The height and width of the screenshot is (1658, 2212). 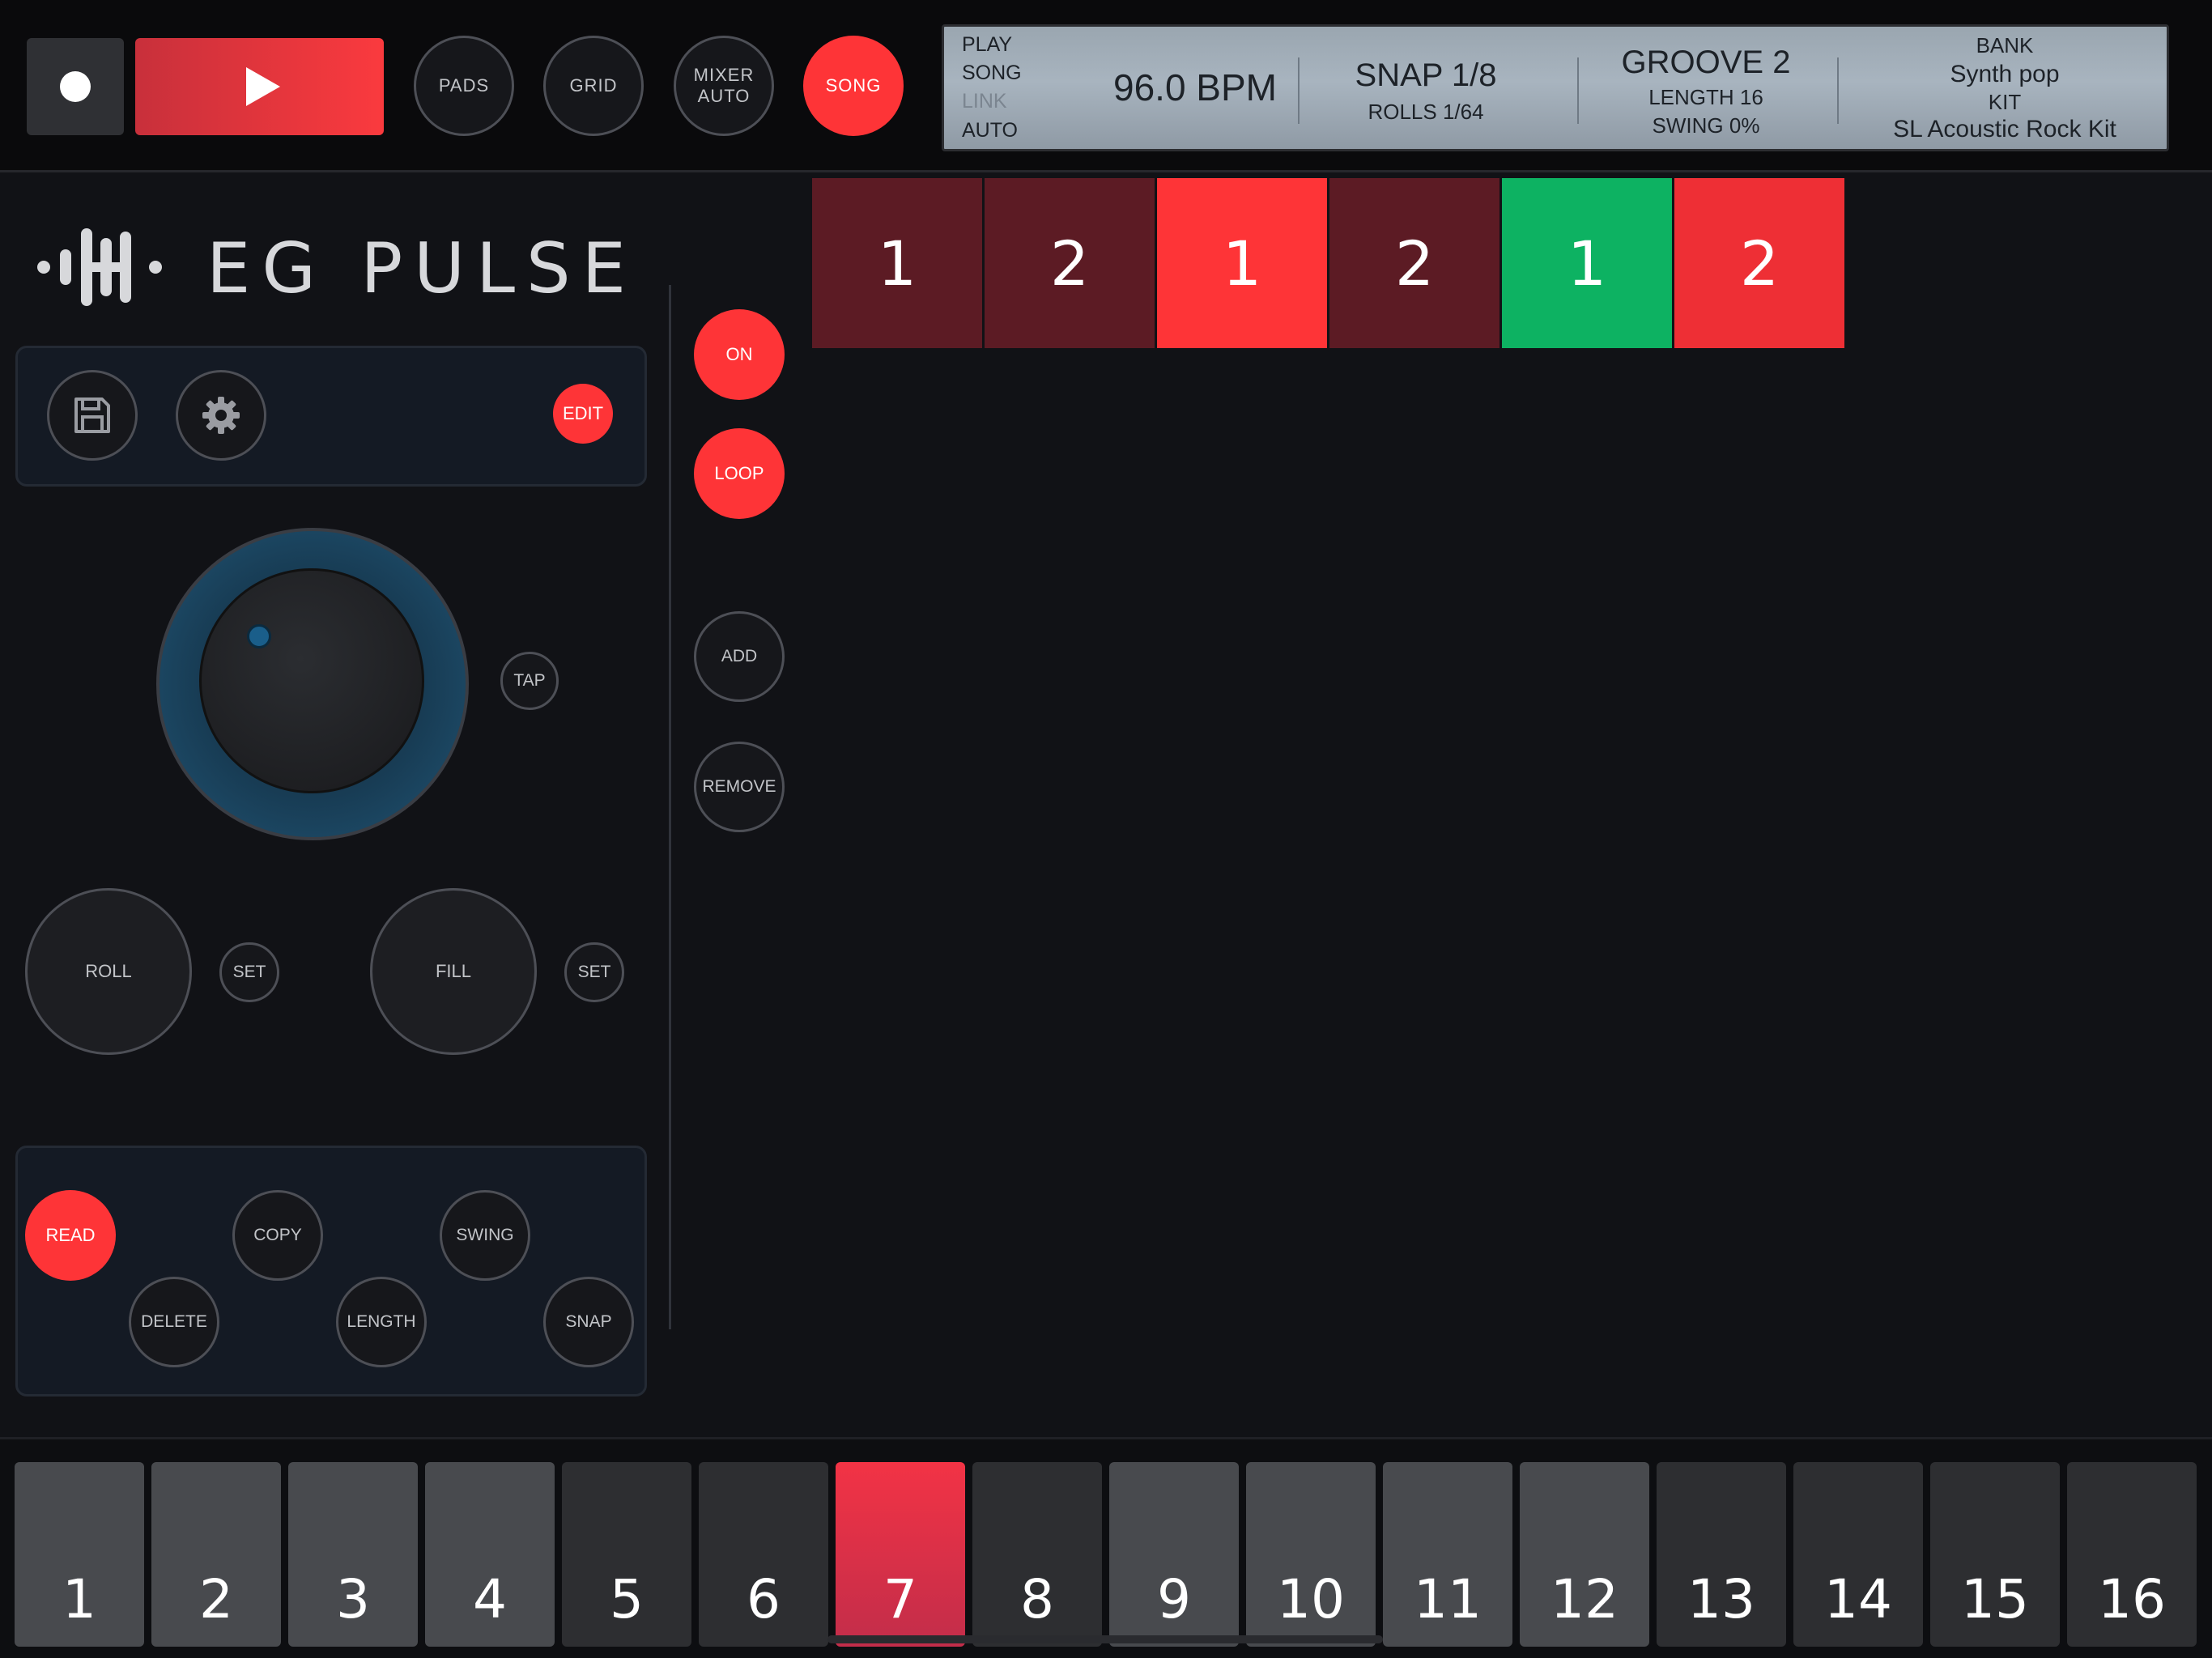 I want to click on roll-button: ROLL, so click(x=109, y=971).